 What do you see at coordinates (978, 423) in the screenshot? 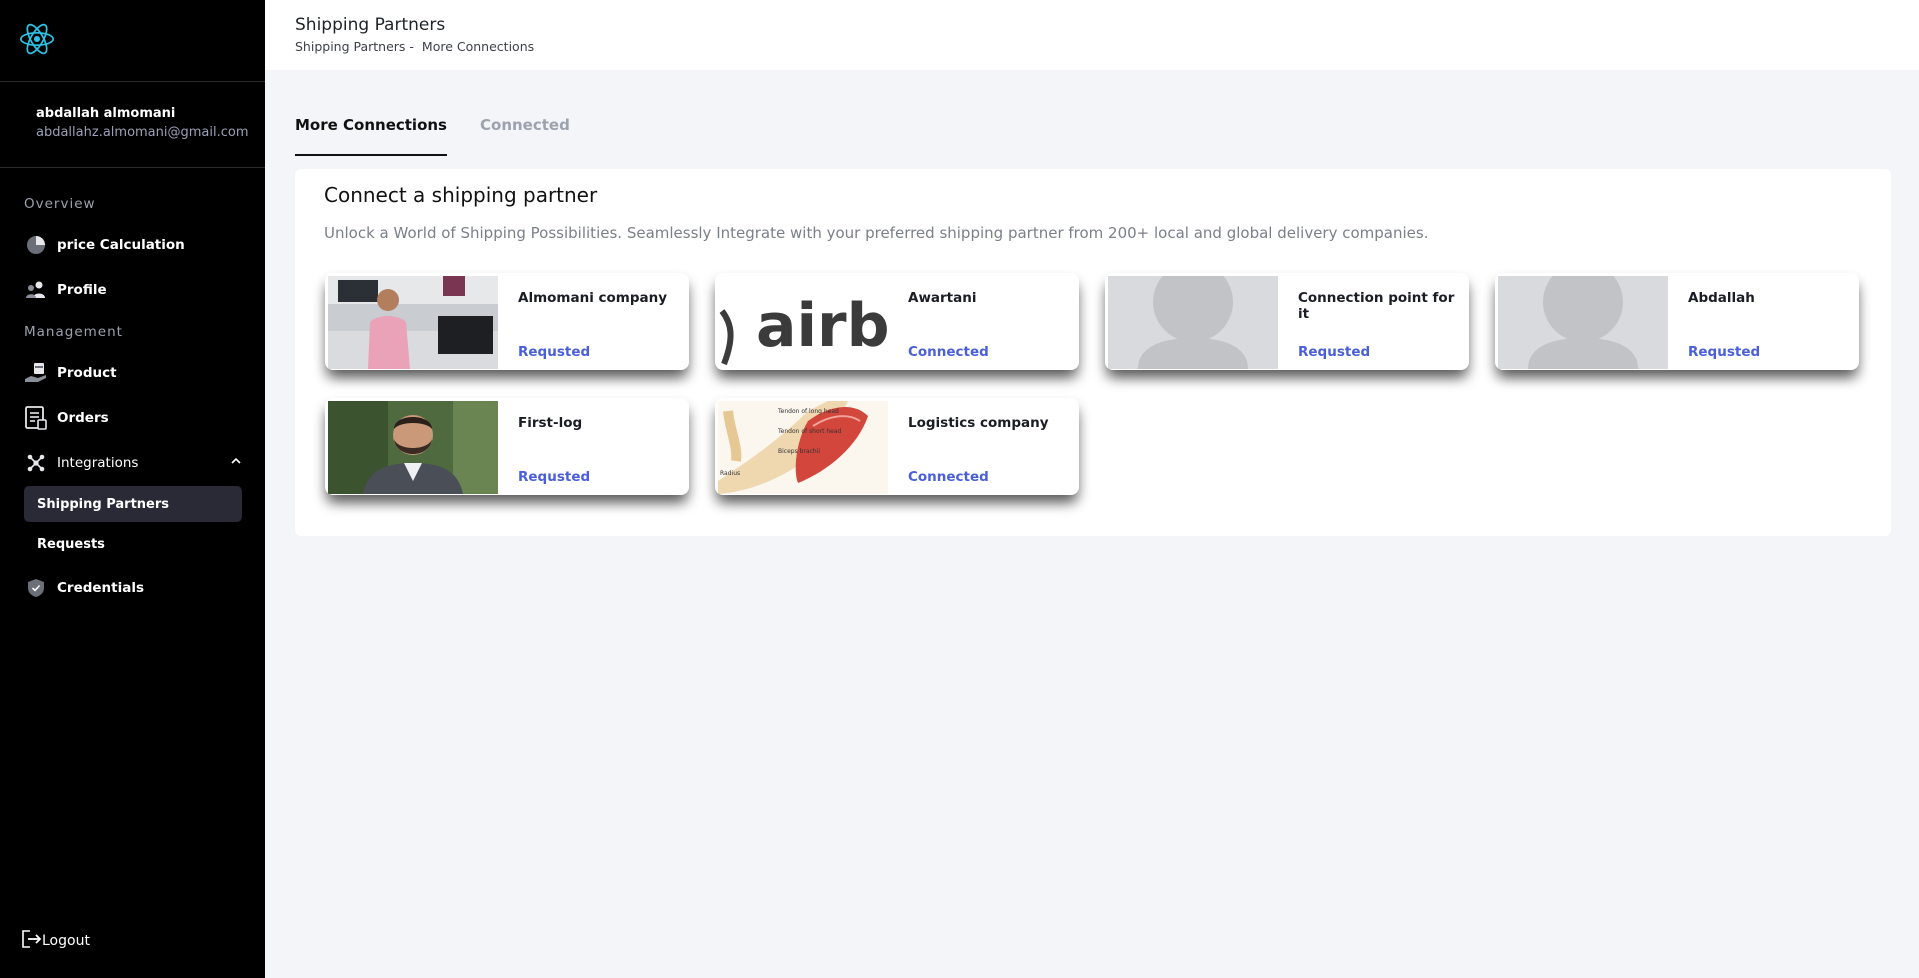
I see `partner-name: Logistics company` at bounding box center [978, 423].